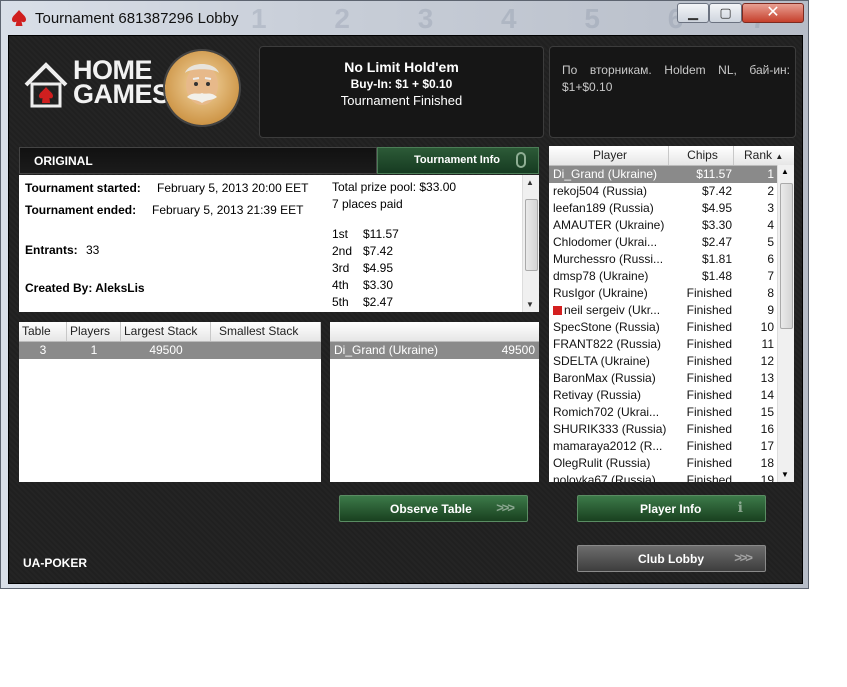 The image size is (847, 687). I want to click on col-largest-stack: Largest Stack, so click(166, 331).